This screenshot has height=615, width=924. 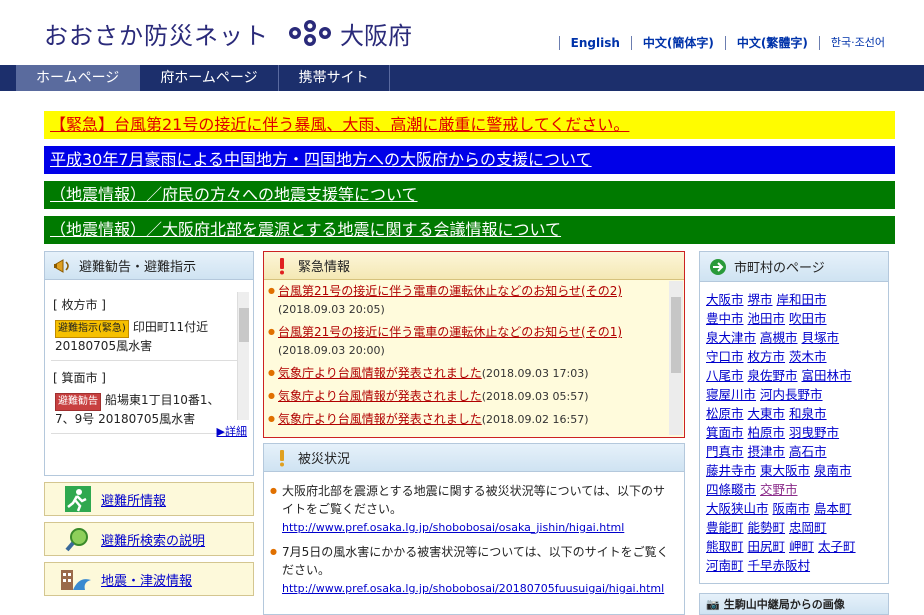 I want to click on municipality-link: 四條畷市, so click(x=731, y=489).